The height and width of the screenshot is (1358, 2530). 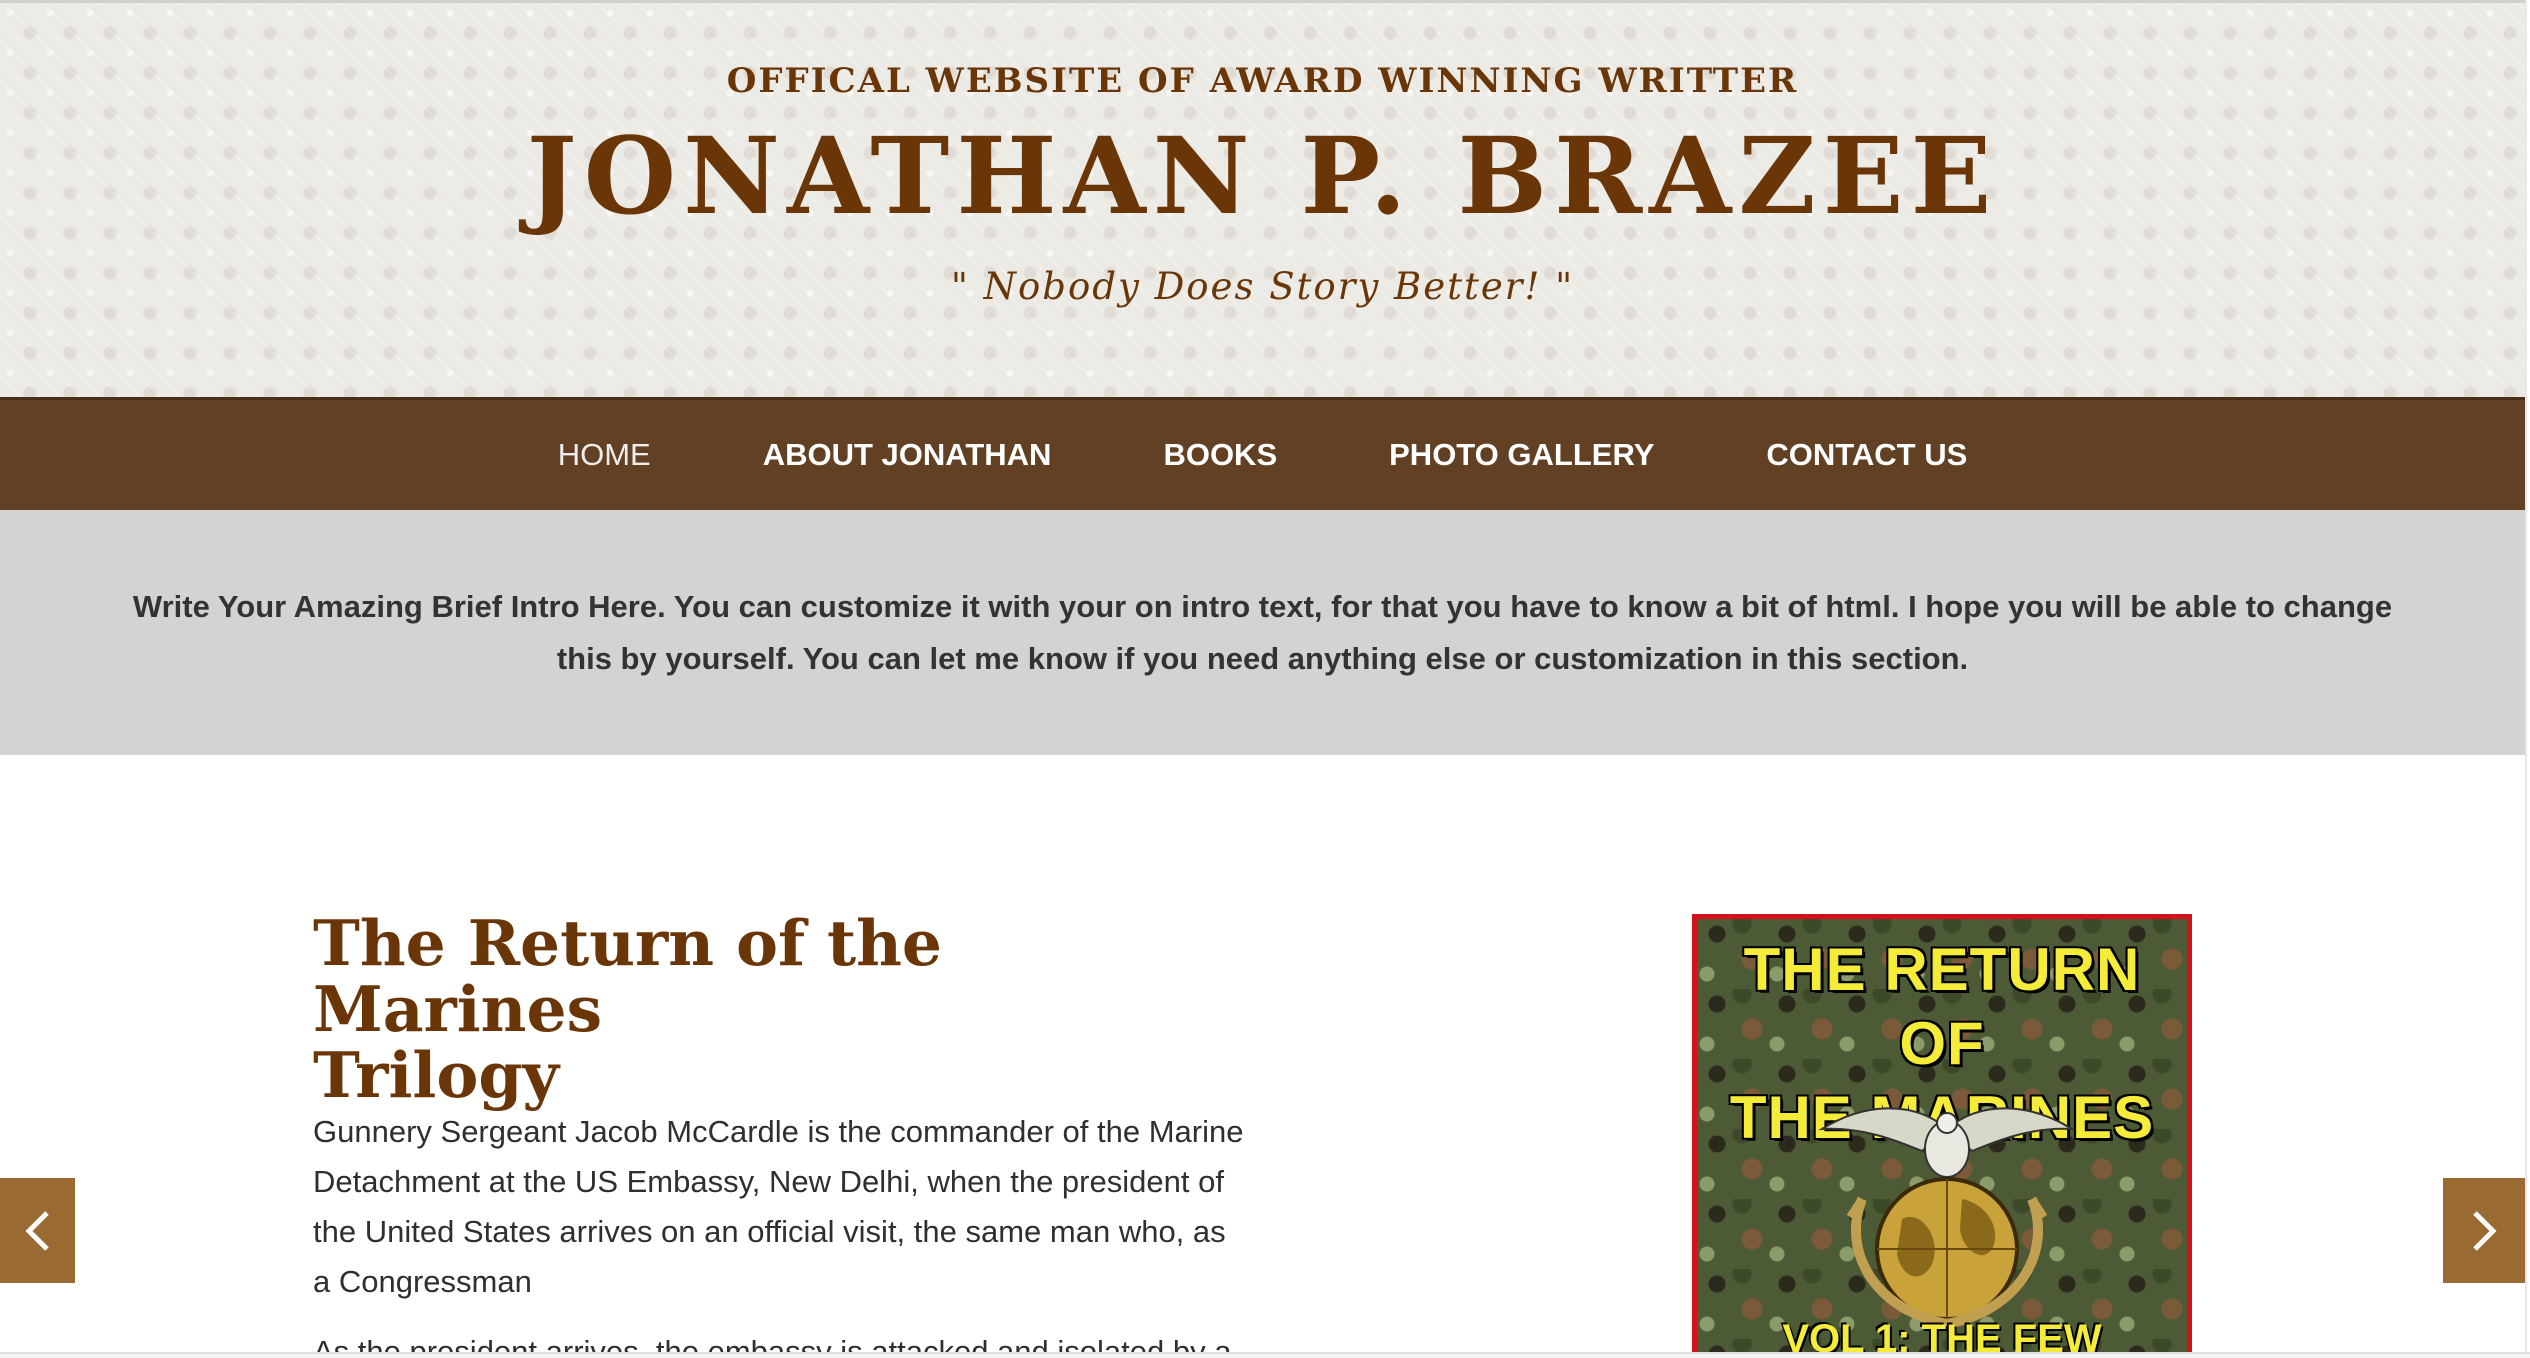 I want to click on nav-item-books: BOOKS, so click(x=1220, y=455).